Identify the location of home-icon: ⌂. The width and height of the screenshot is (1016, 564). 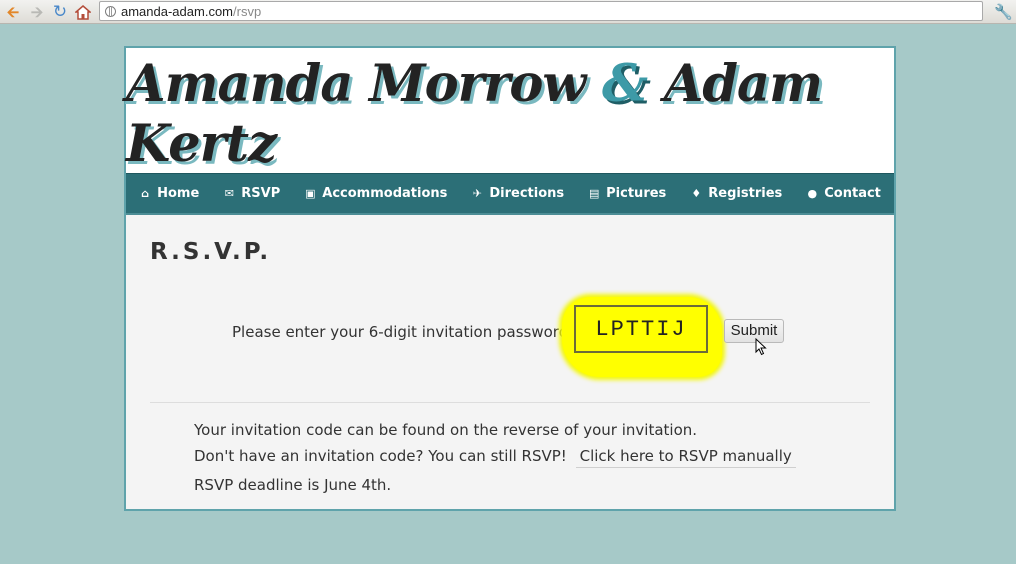
(145, 193).